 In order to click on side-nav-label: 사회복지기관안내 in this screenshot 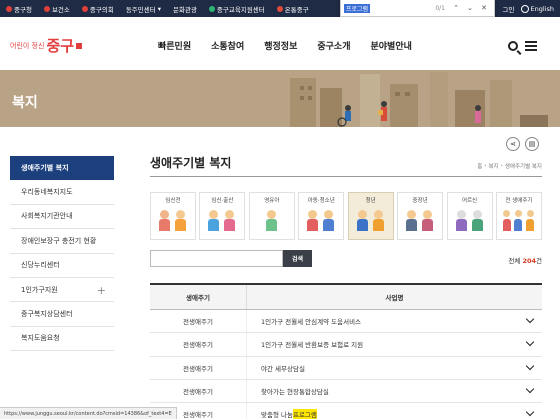, I will do `click(47, 216)`.